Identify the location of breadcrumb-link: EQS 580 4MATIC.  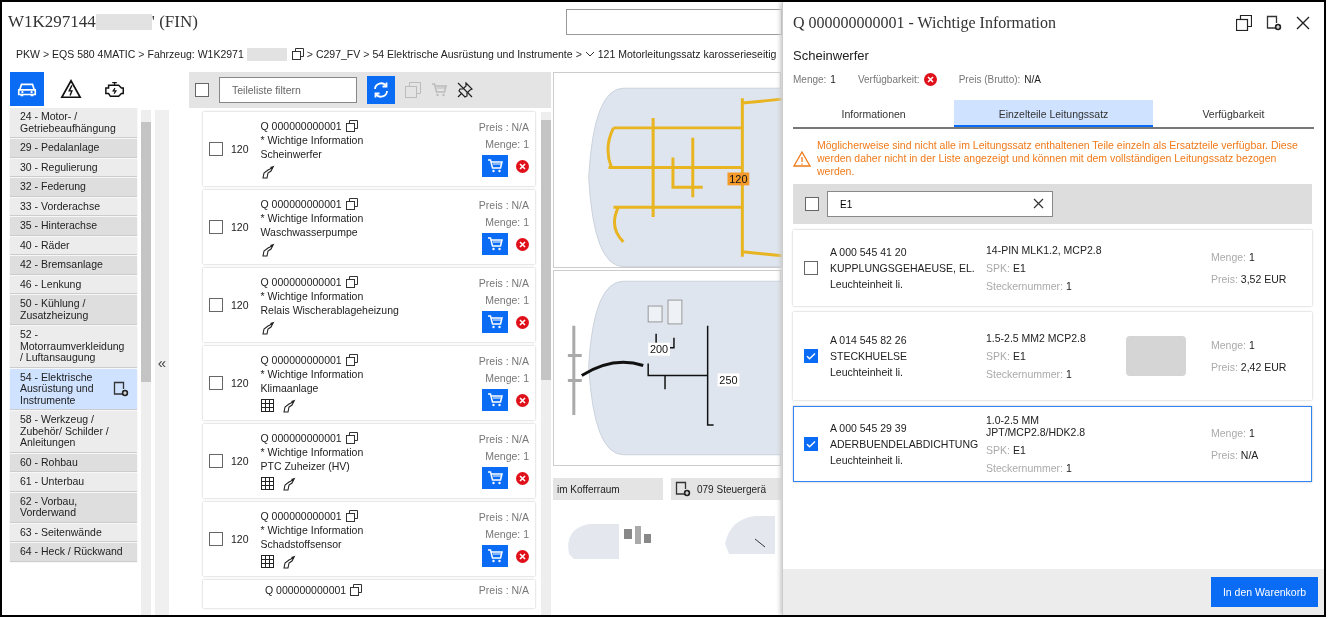
(94, 54).